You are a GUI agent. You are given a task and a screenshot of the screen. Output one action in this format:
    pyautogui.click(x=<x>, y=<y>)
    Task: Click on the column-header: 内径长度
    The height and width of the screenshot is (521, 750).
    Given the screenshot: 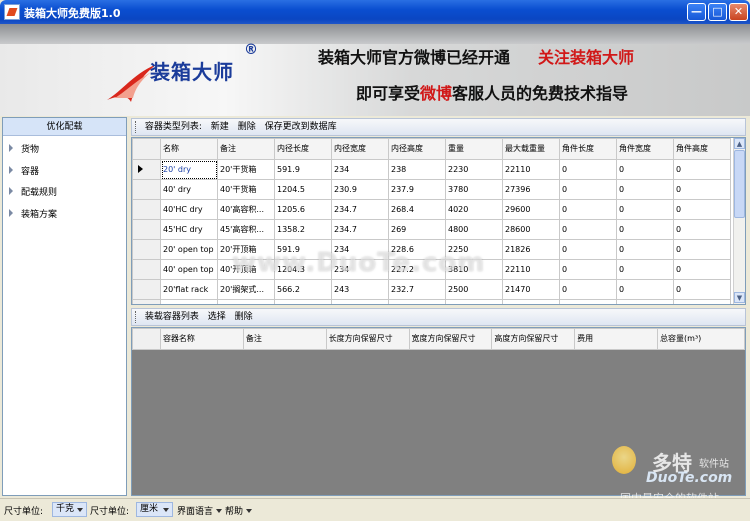 What is the action you would take?
    pyautogui.click(x=303, y=149)
    